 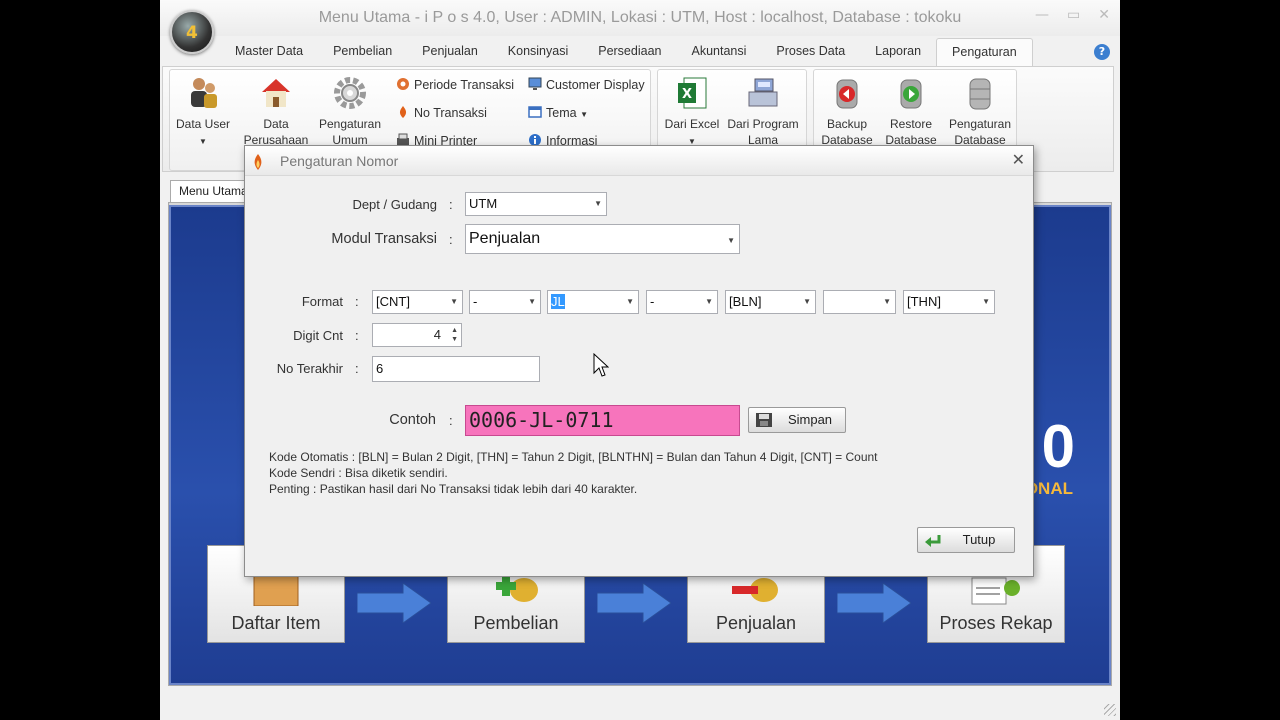 I want to click on restore-database-button: Restore Database, so click(x=911, y=110).